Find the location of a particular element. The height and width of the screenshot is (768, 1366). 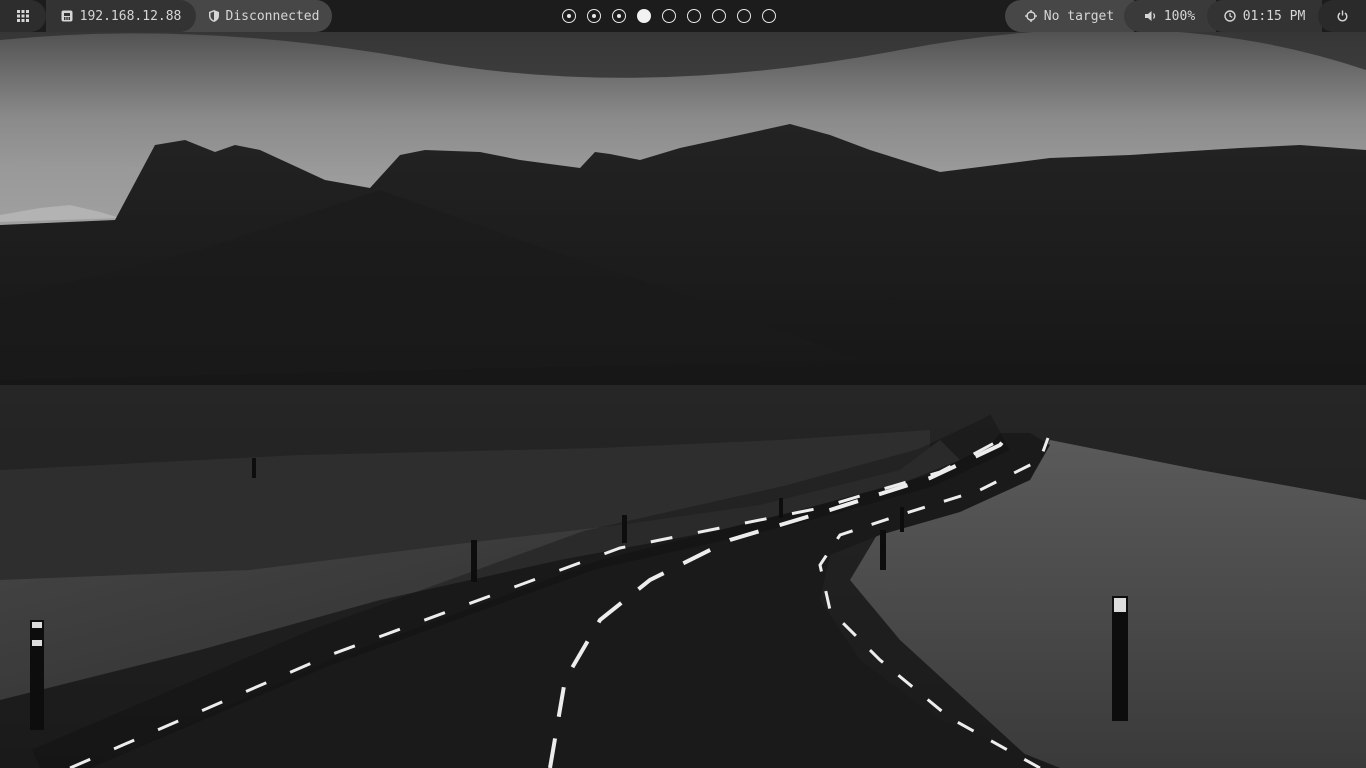

ip-address: 192.168.12.88 is located at coordinates (121, 16).